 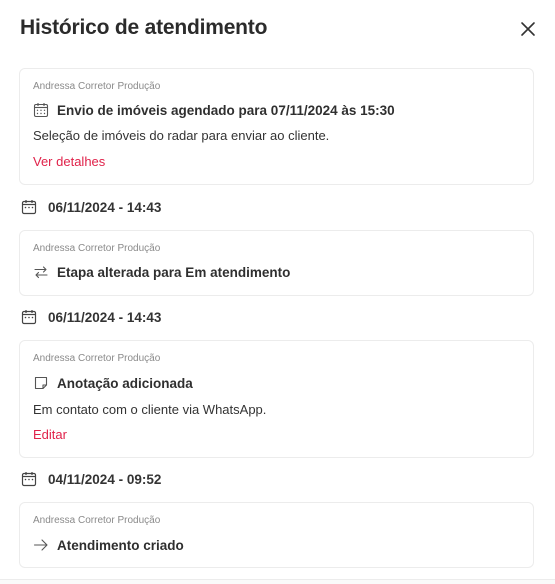 I want to click on close-icon, so click(x=528, y=29).